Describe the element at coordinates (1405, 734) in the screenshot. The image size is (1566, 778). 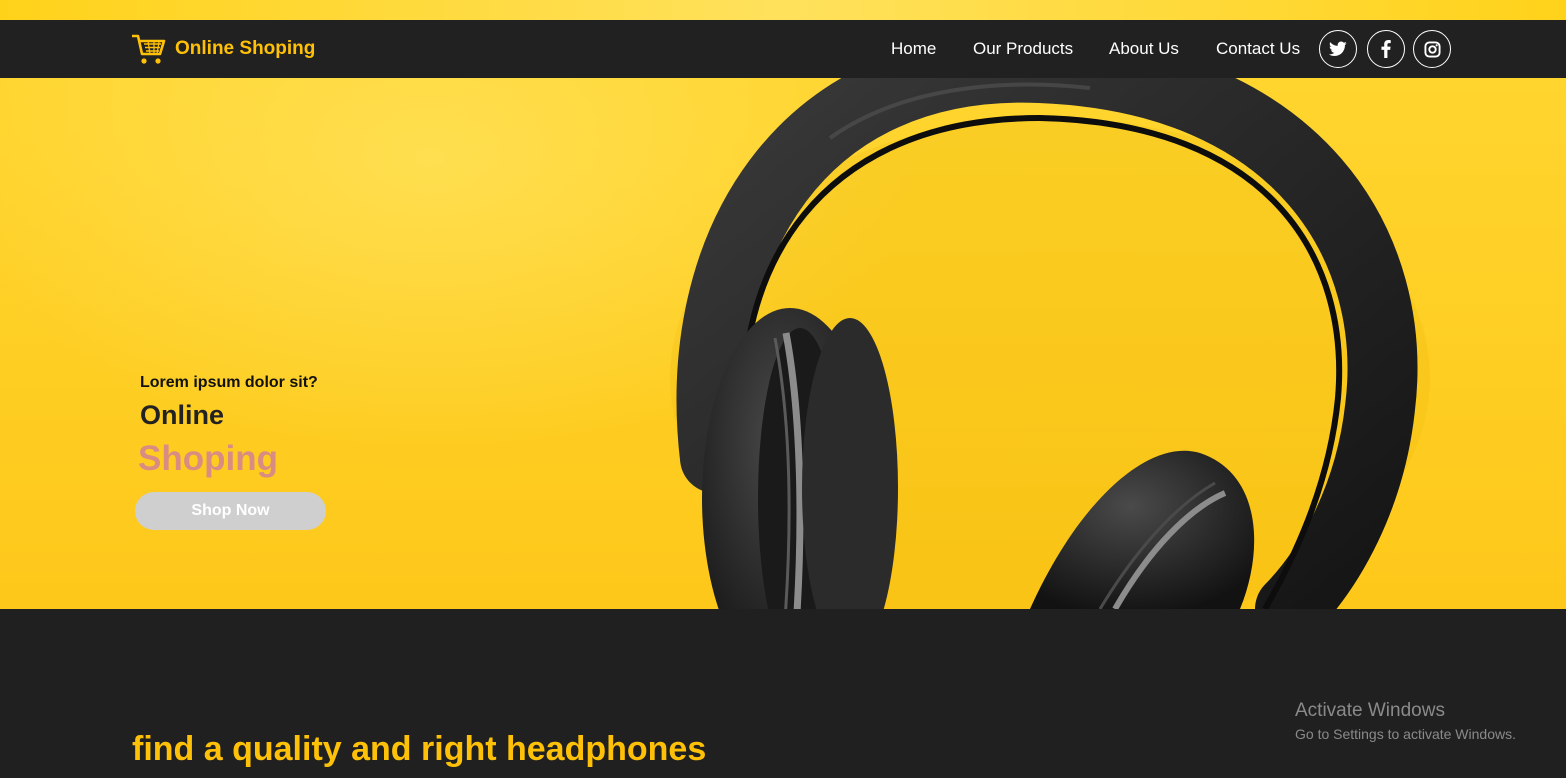
I see `watermark-subtitle: Go to Settings to activate Windows.` at that location.